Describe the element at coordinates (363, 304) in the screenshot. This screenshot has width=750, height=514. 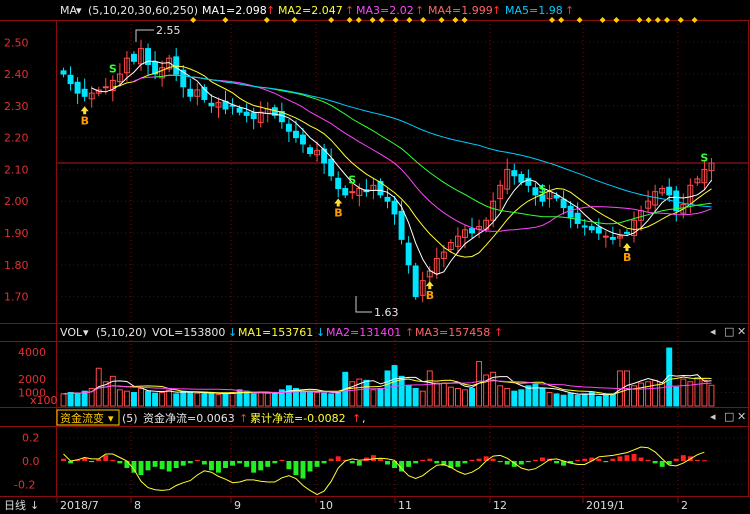
I see `low-leader-line` at that location.